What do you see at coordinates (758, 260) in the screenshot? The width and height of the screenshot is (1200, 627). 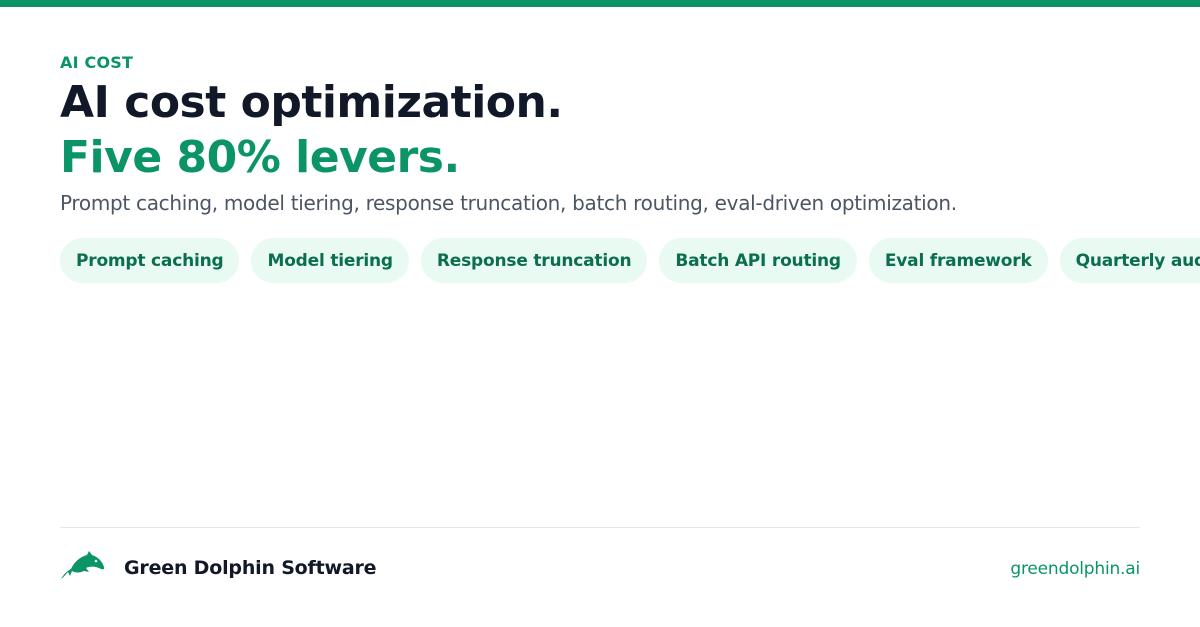 I see `chip-batch-api-routing: Batch API routing` at bounding box center [758, 260].